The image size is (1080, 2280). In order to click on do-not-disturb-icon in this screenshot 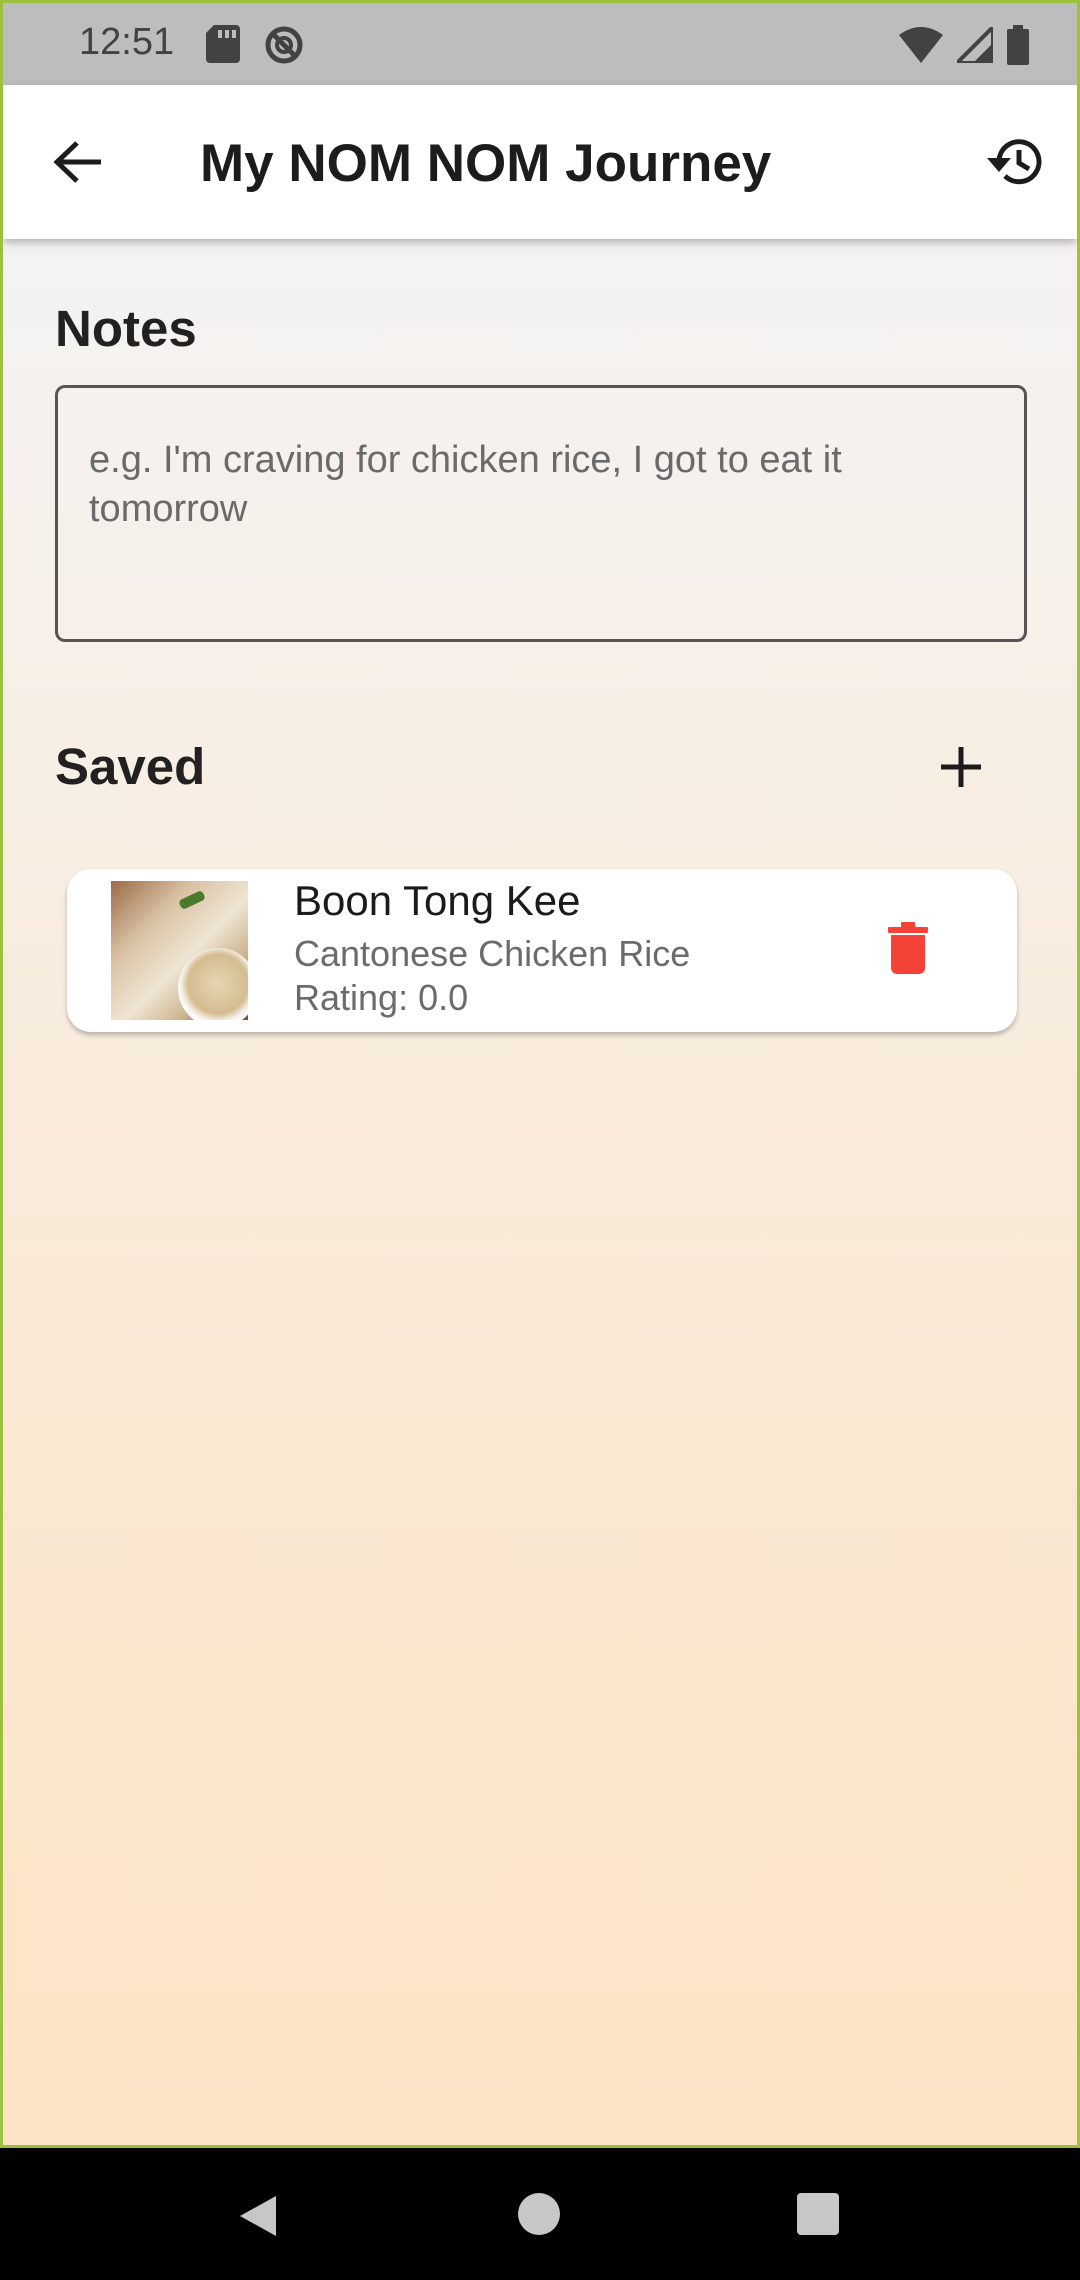, I will do `click(284, 47)`.